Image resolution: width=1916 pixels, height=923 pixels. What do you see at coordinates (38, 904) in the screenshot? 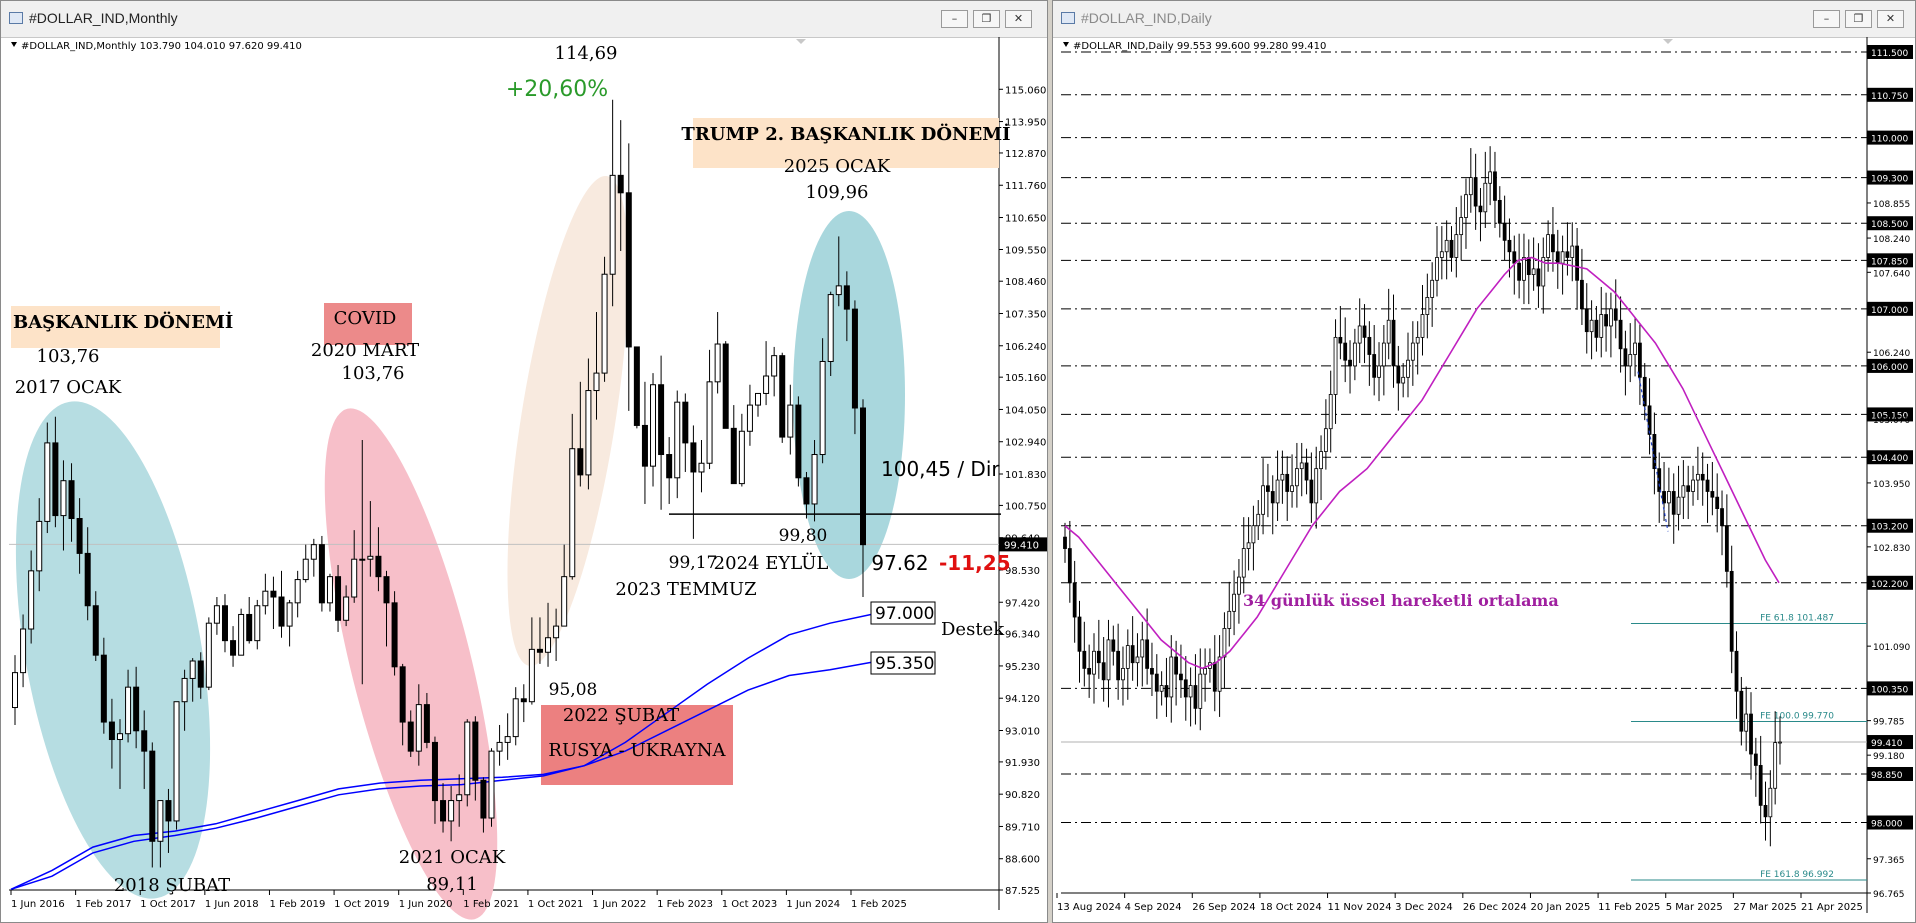
I see `x-tick-label: 1 Jun 2016` at bounding box center [38, 904].